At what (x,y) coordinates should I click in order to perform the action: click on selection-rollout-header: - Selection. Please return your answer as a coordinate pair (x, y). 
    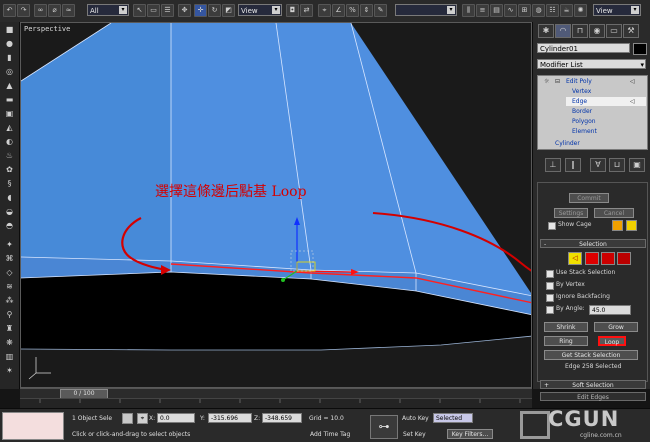
    Looking at the image, I should click on (593, 243).